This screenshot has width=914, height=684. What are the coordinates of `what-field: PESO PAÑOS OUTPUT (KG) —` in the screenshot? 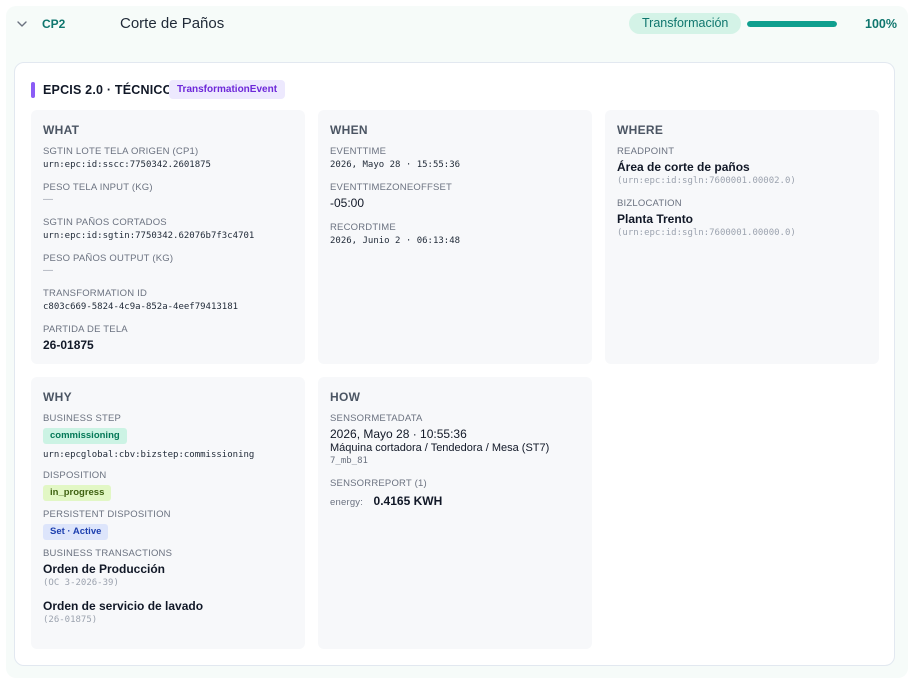 It's located at (168, 264).